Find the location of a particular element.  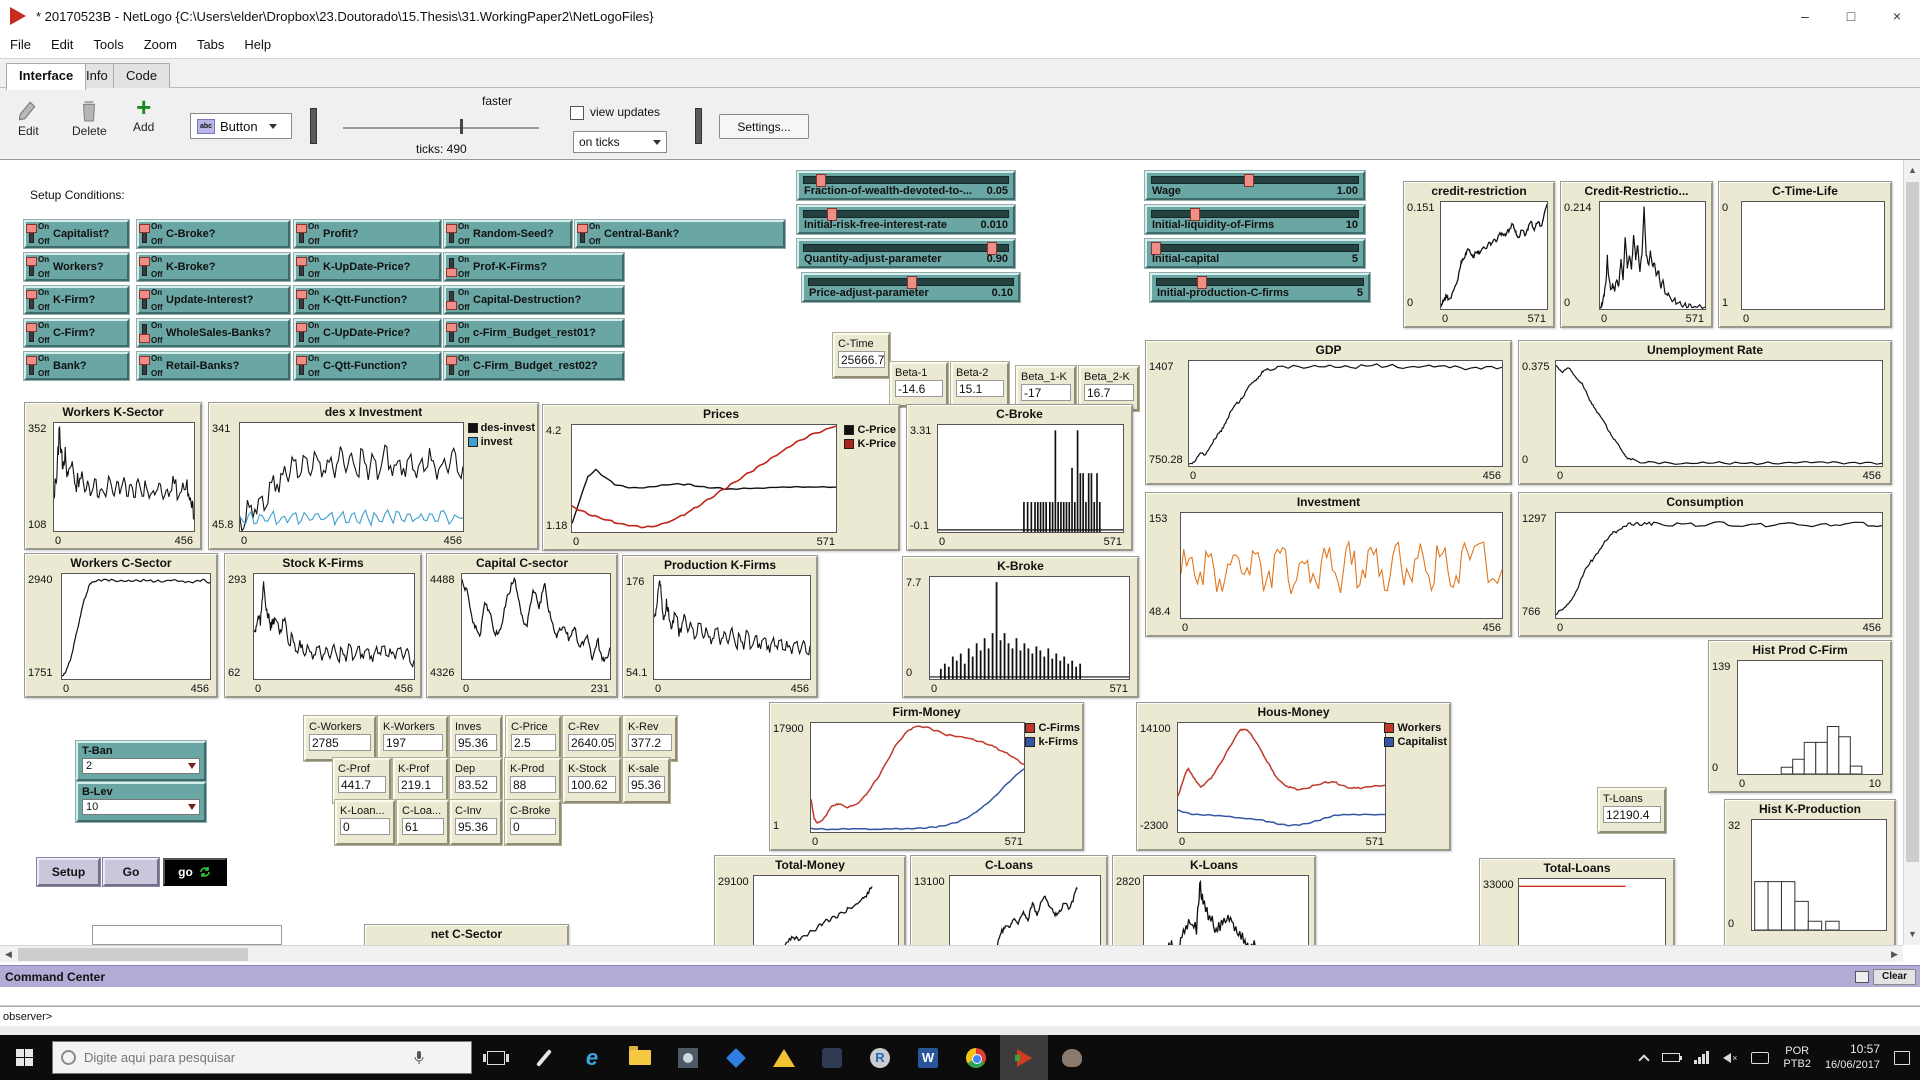

taskbar-search is located at coordinates (262, 1057).